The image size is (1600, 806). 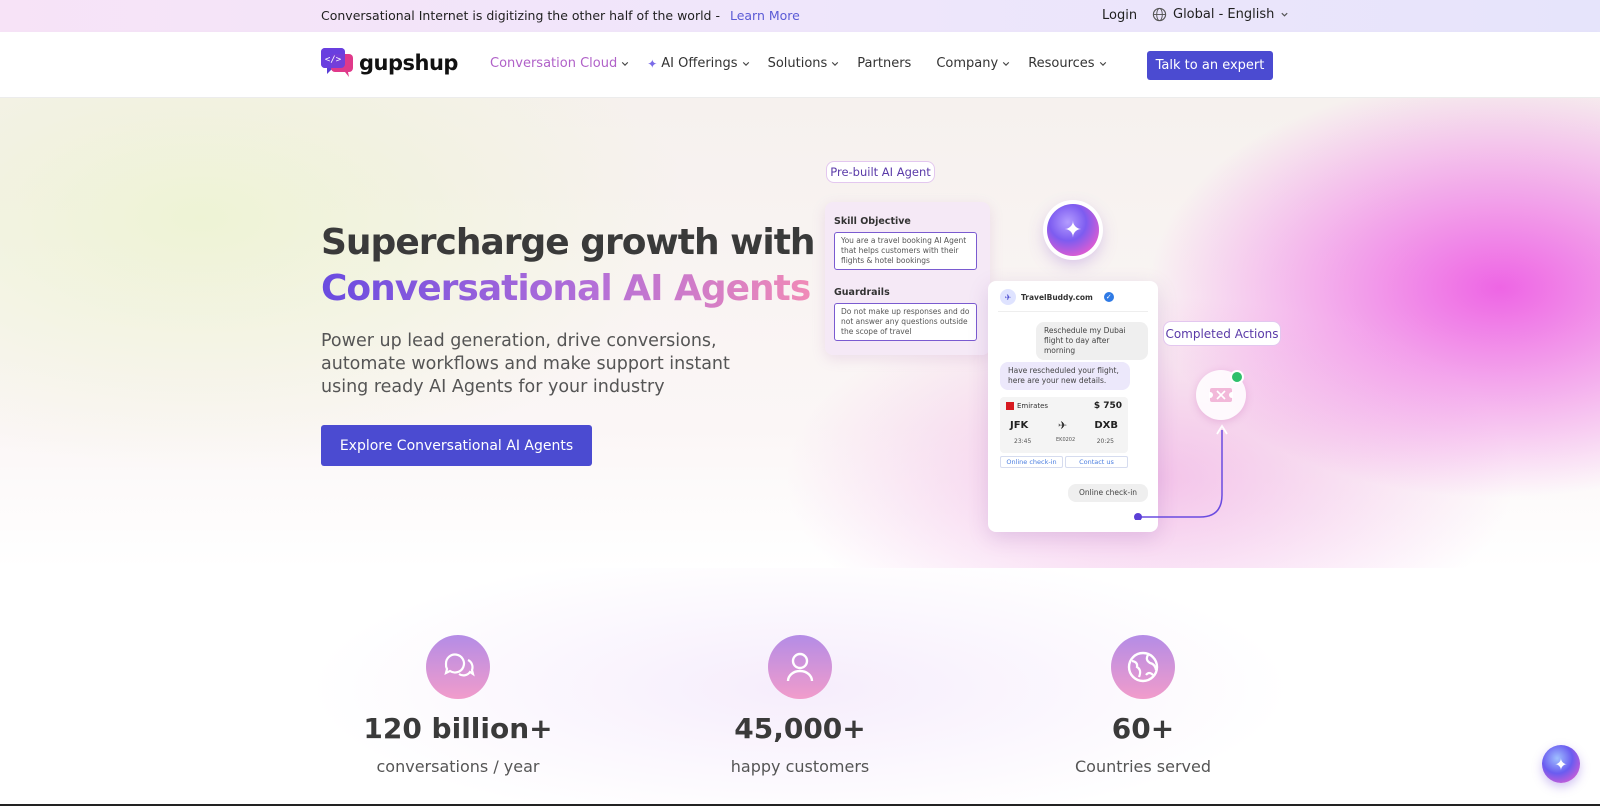 I want to click on verified-badge-icon: ✓, so click(x=1108, y=297).